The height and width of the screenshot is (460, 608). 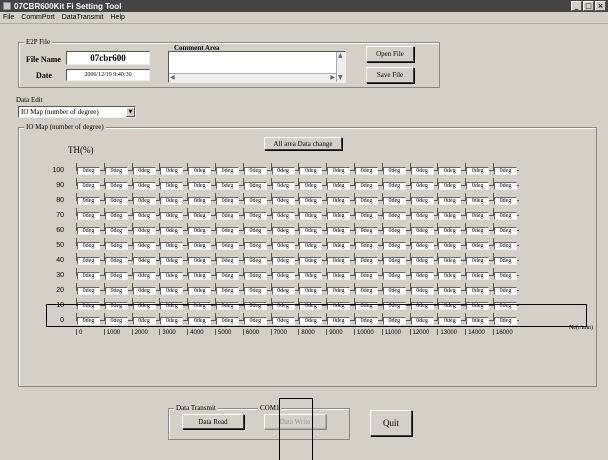 I want to click on save-file-button: Save File, so click(x=390, y=75).